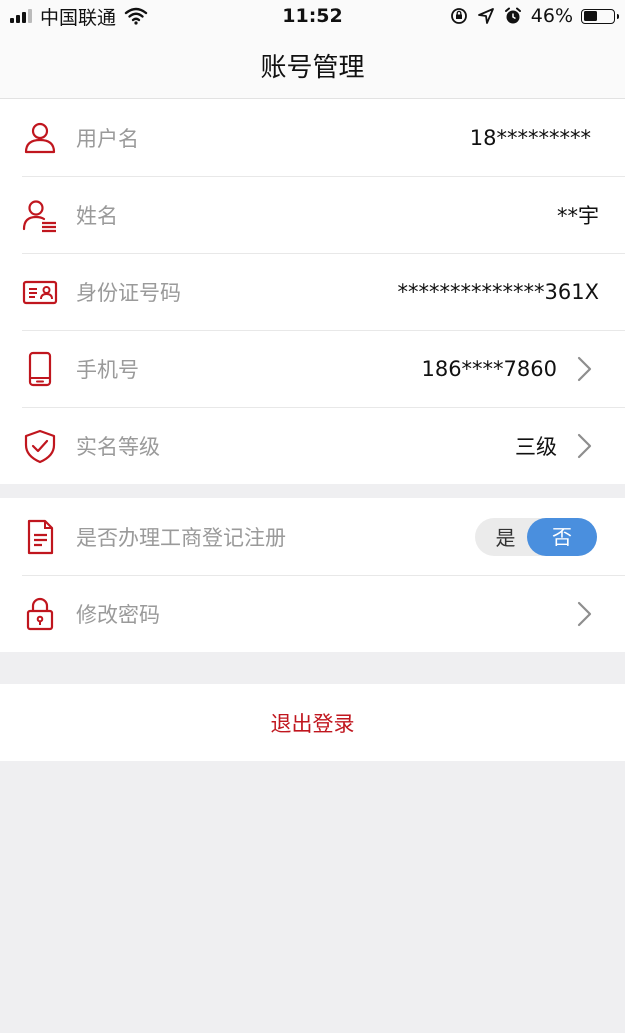 Image resolution: width=625 pixels, height=1033 pixels. What do you see at coordinates (590, 16) in the screenshot?
I see `battery-level-fill` at bounding box center [590, 16].